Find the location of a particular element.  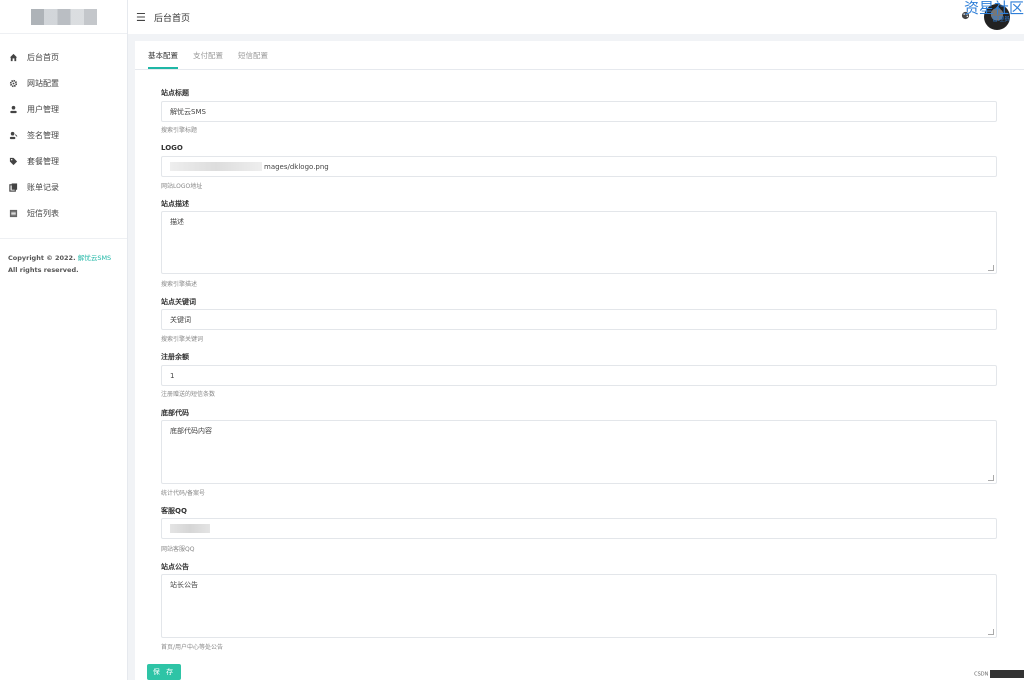

copyright-brand: 解忧云SMS is located at coordinates (94, 258).